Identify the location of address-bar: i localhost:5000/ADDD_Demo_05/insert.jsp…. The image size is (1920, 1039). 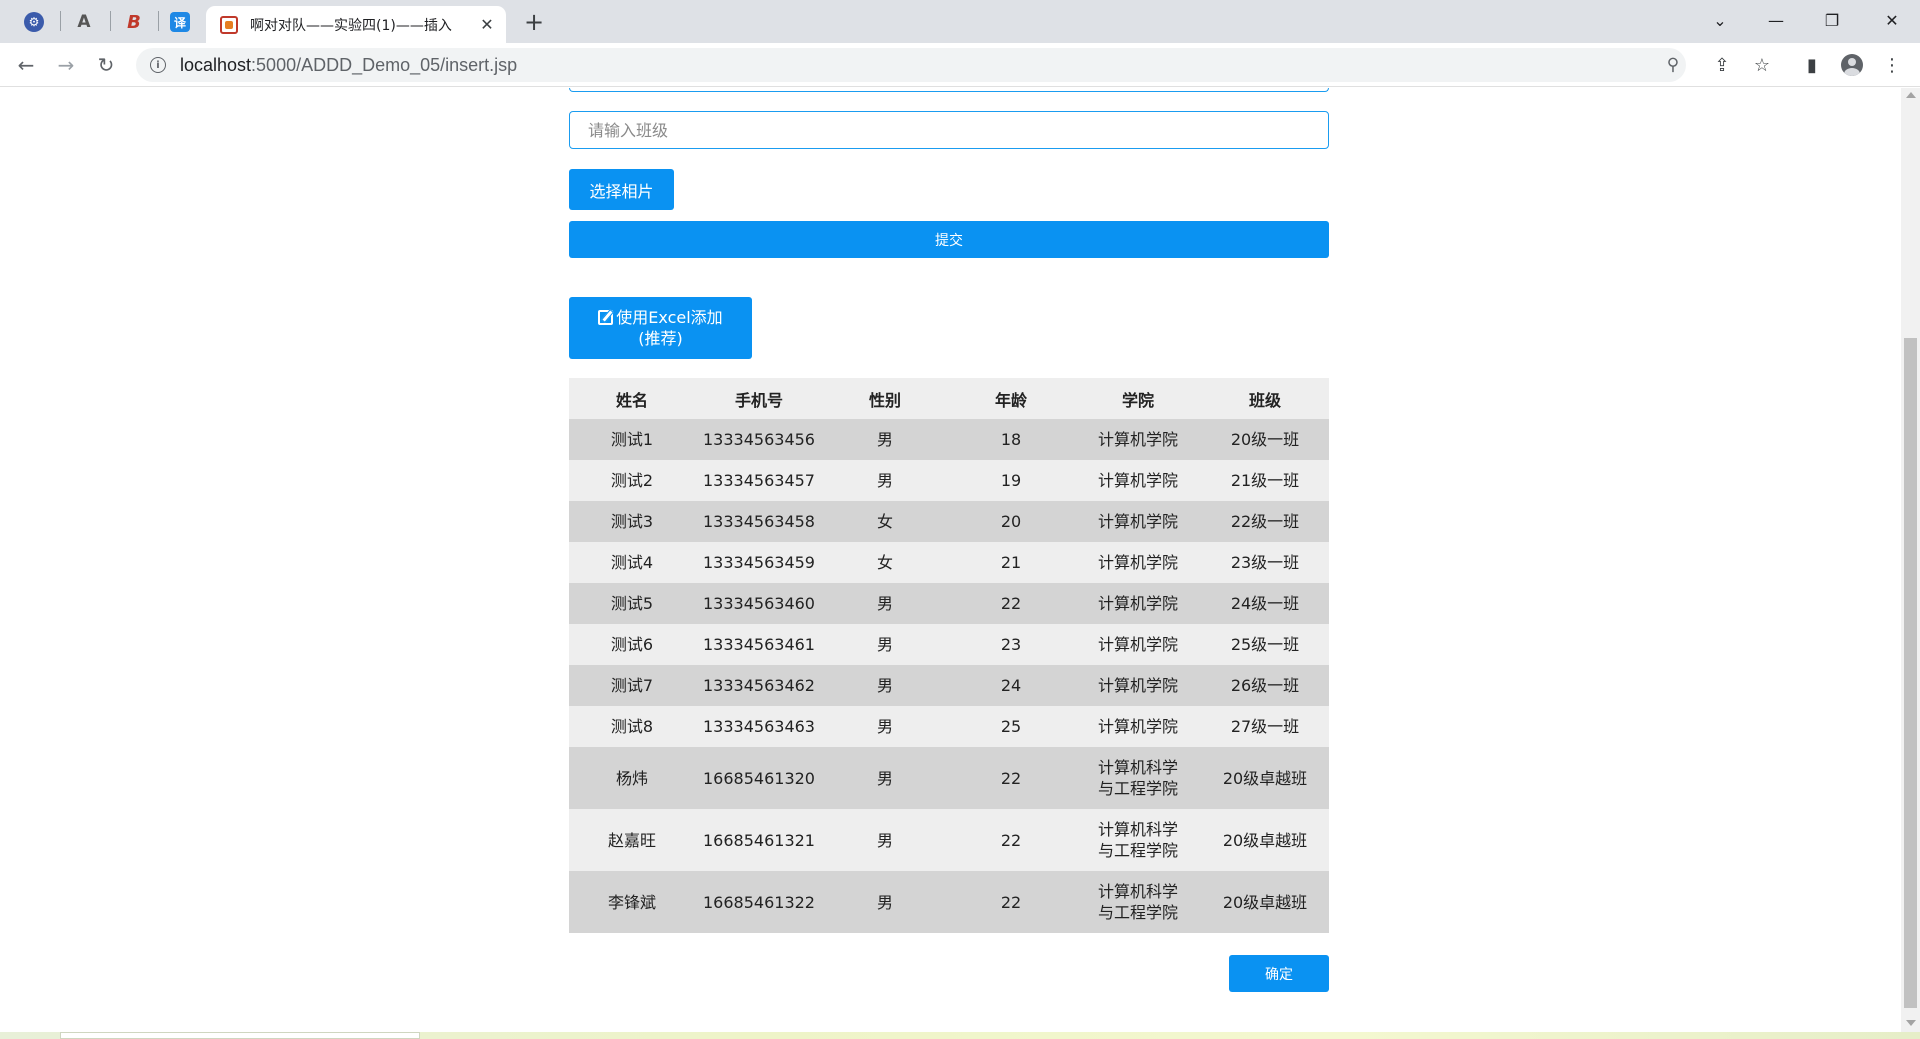
(911, 65).